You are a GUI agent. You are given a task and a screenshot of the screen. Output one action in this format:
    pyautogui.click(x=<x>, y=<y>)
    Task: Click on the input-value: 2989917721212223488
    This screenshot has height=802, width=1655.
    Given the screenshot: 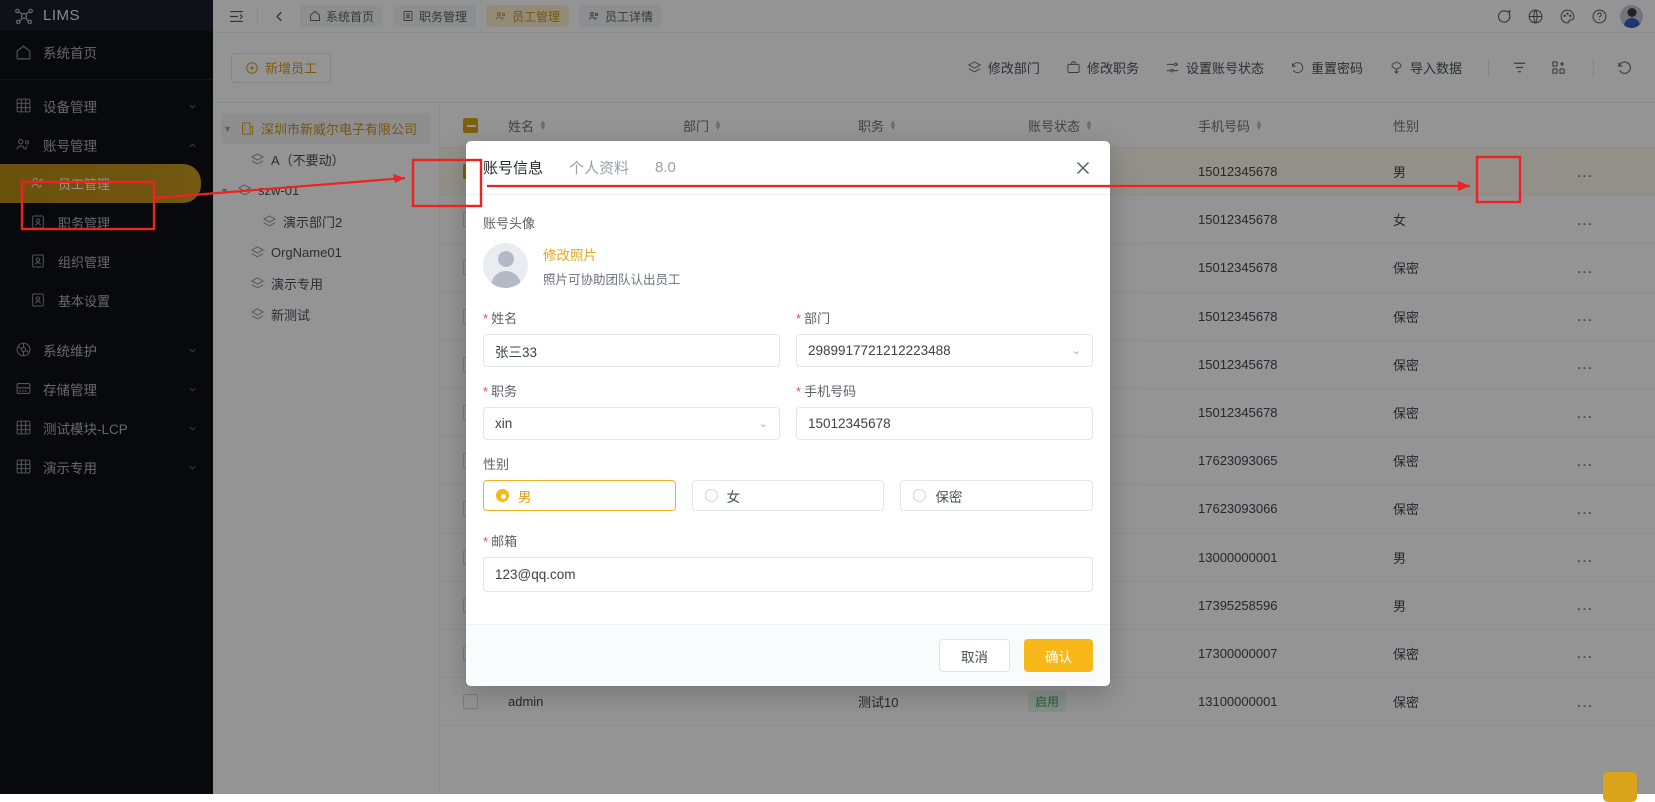 What is the action you would take?
    pyautogui.click(x=879, y=350)
    